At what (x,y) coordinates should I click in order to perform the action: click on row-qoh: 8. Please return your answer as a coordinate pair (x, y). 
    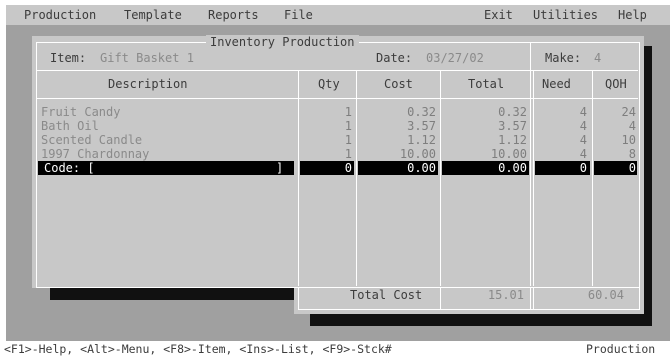
    Looking at the image, I should click on (632, 154).